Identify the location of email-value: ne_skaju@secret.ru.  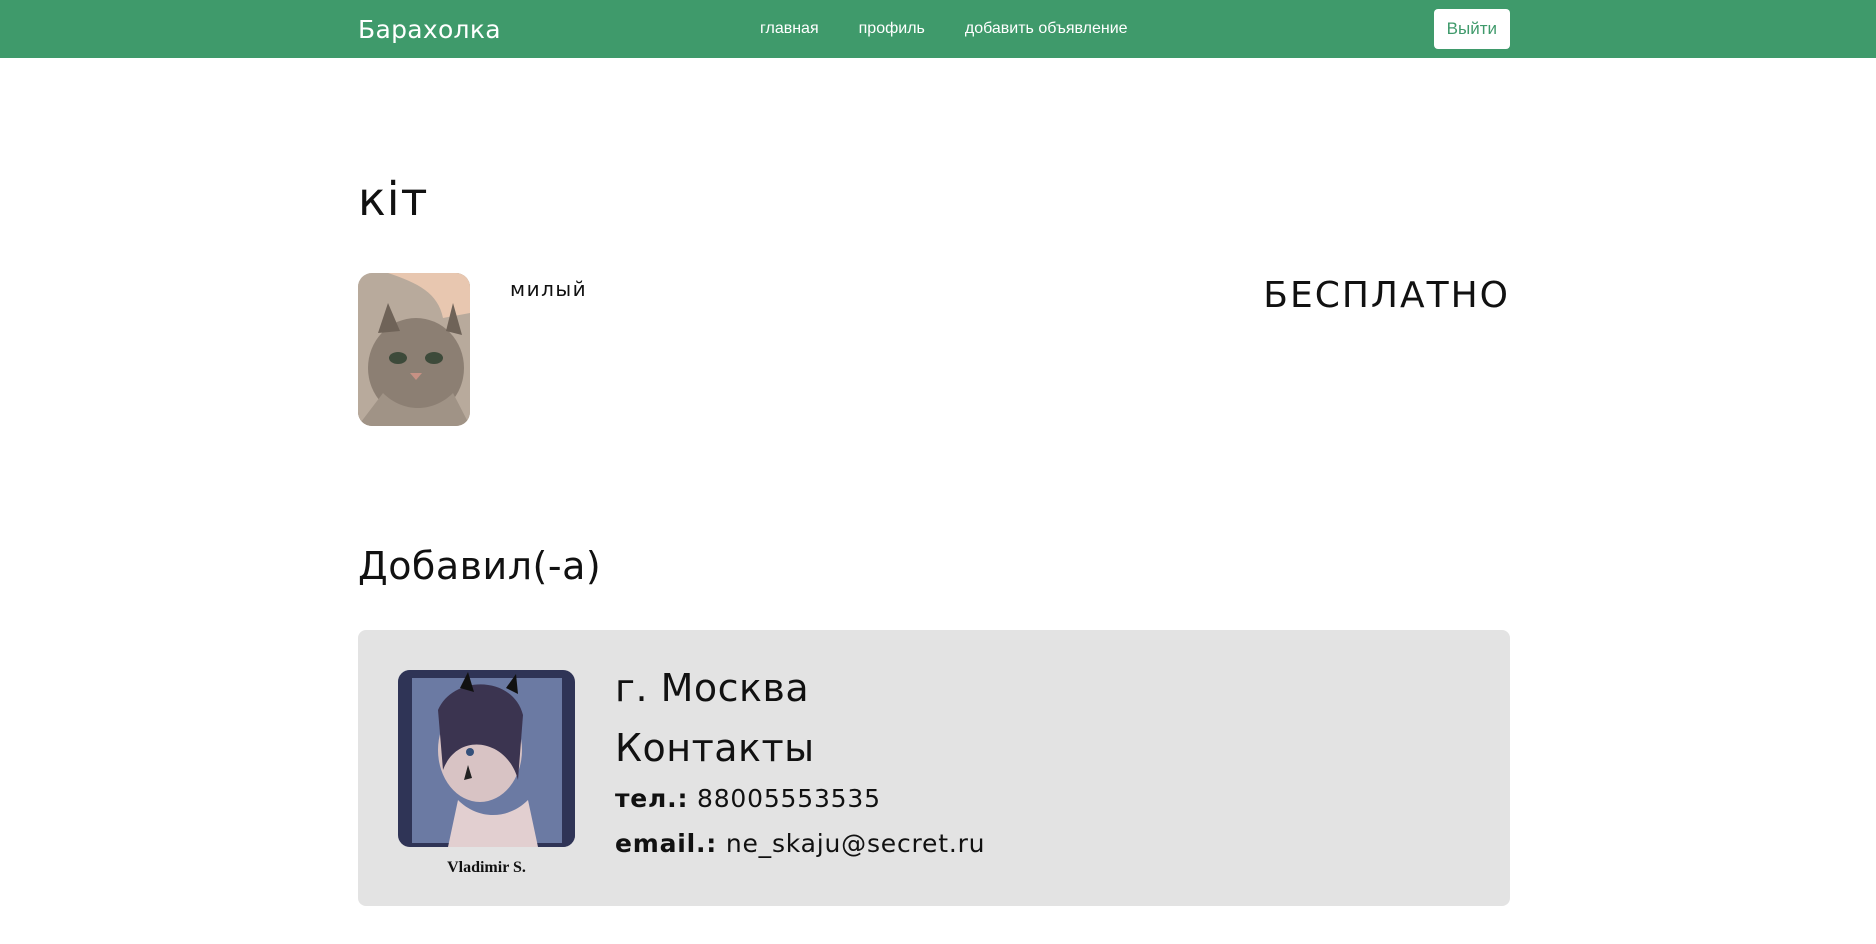
(855, 843).